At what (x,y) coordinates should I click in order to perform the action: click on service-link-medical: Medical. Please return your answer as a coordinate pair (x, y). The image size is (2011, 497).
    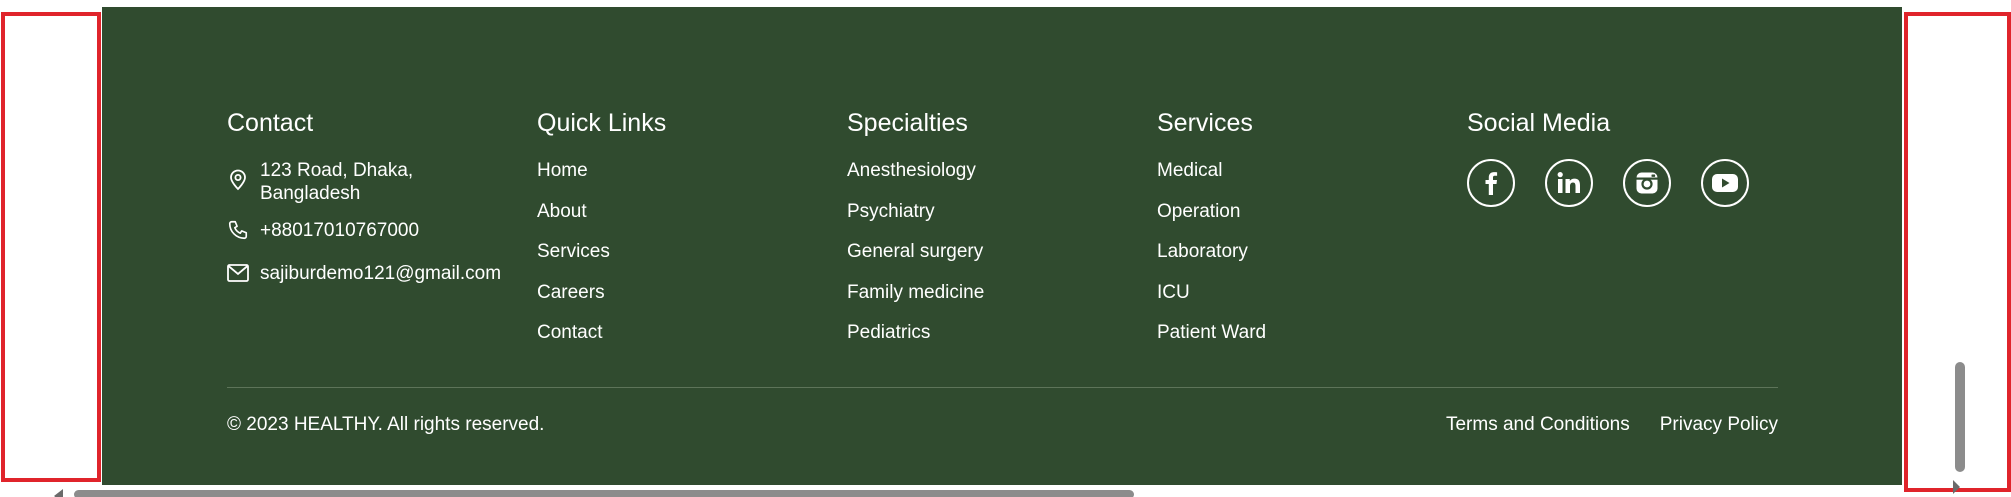
    Looking at the image, I should click on (1312, 170).